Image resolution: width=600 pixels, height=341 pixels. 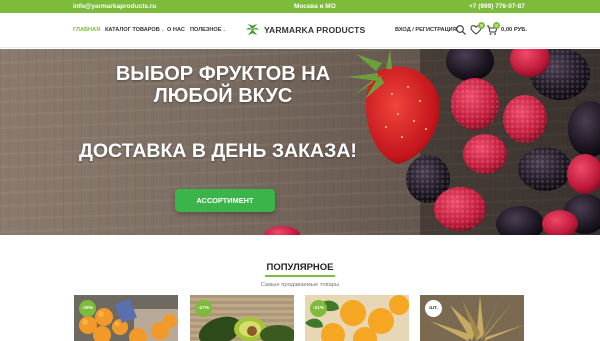 What do you see at coordinates (252, 29) in the screenshot?
I see `logo-leaf-icon` at bounding box center [252, 29].